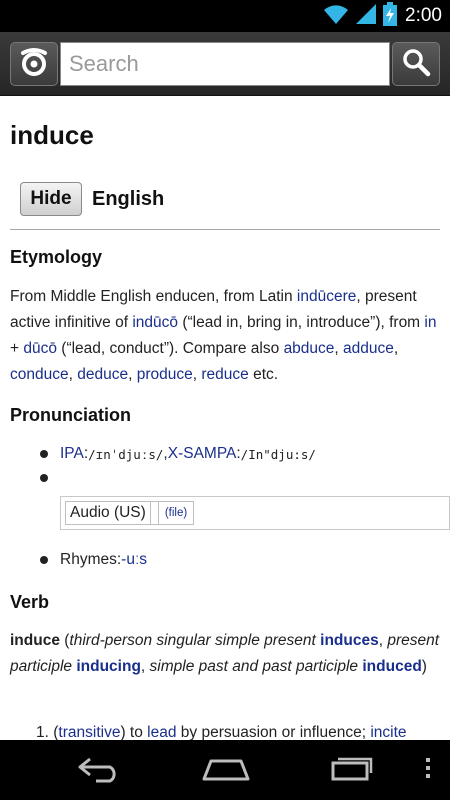  I want to click on link-ipa: IPA, so click(72, 454).